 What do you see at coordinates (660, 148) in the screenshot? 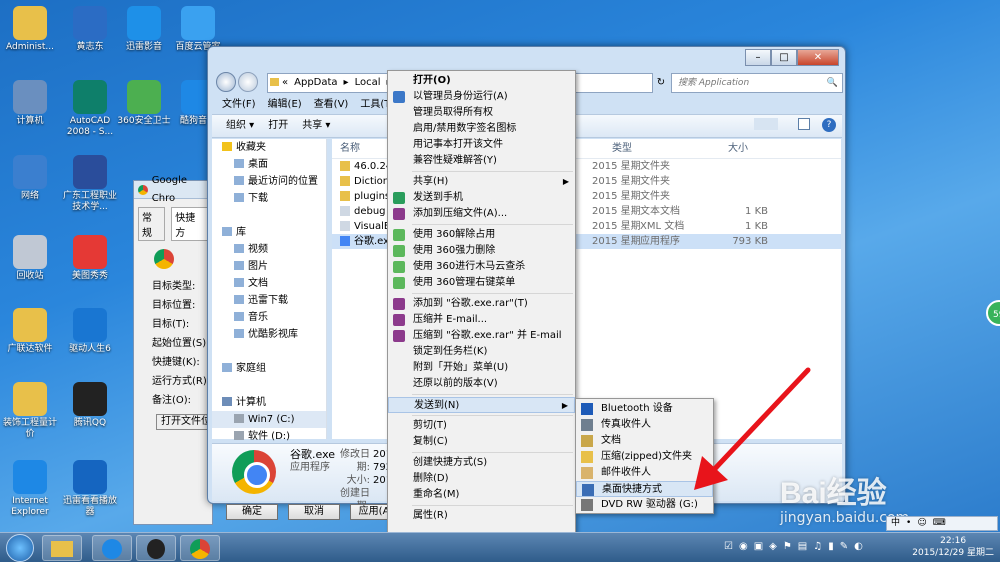
I see `column-header: 类型` at bounding box center [660, 148].